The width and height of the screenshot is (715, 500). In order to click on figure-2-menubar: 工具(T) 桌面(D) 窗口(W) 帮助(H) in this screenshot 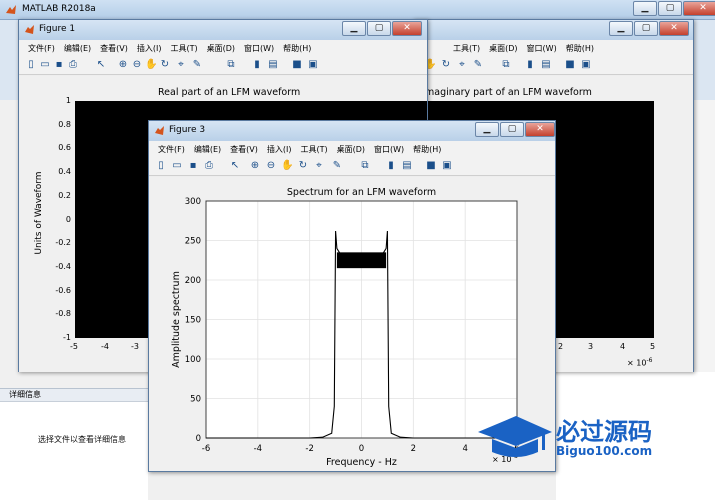, I will do `click(553, 48)`.